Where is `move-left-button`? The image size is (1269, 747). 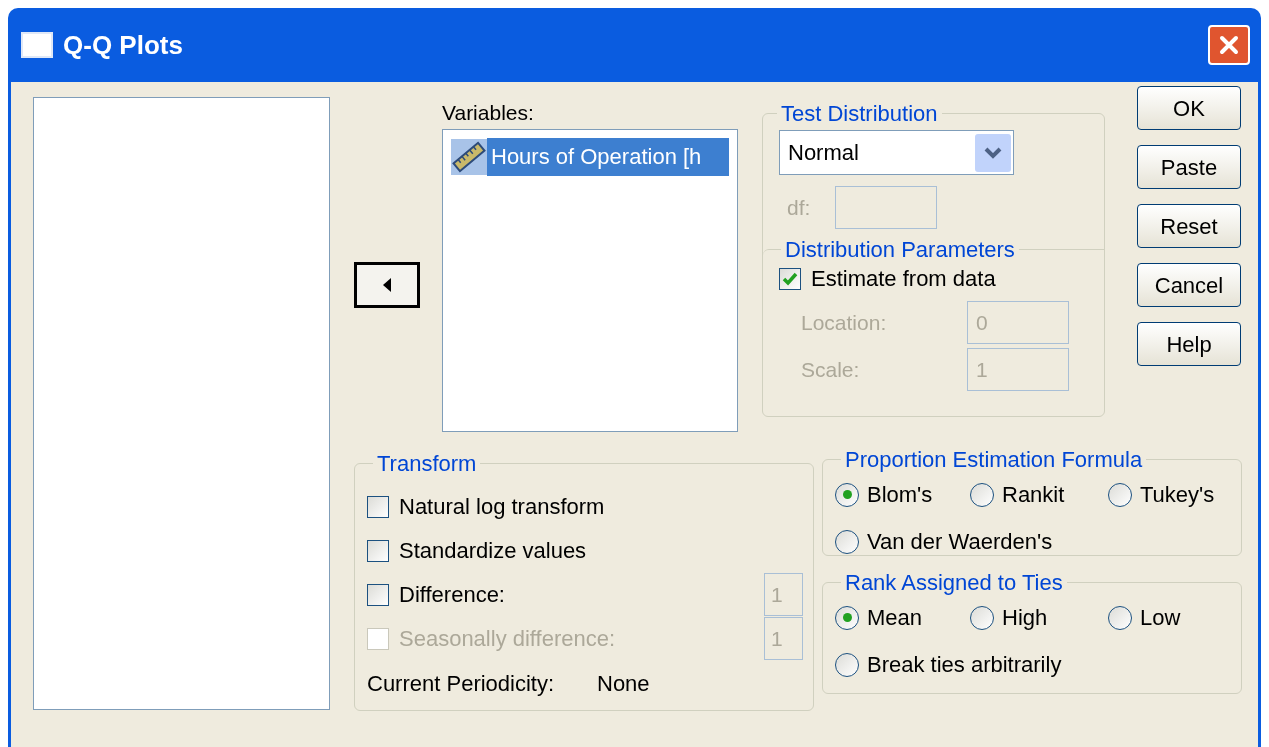
move-left-button is located at coordinates (387, 285).